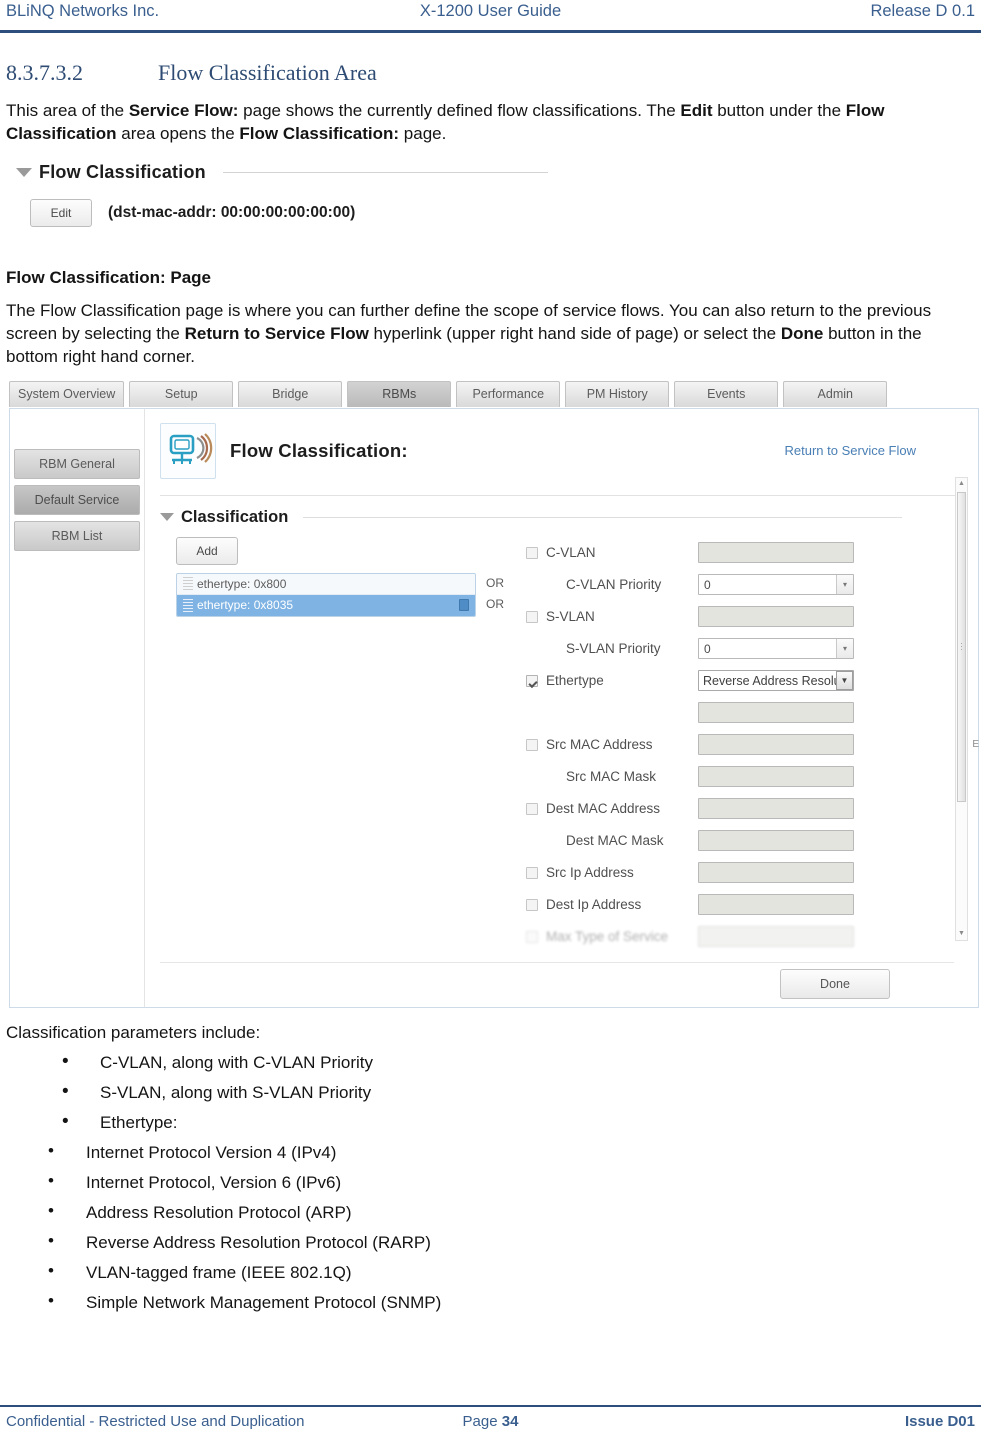  What do you see at coordinates (590, 873) in the screenshot?
I see `field-label: Src Ip Address` at bounding box center [590, 873].